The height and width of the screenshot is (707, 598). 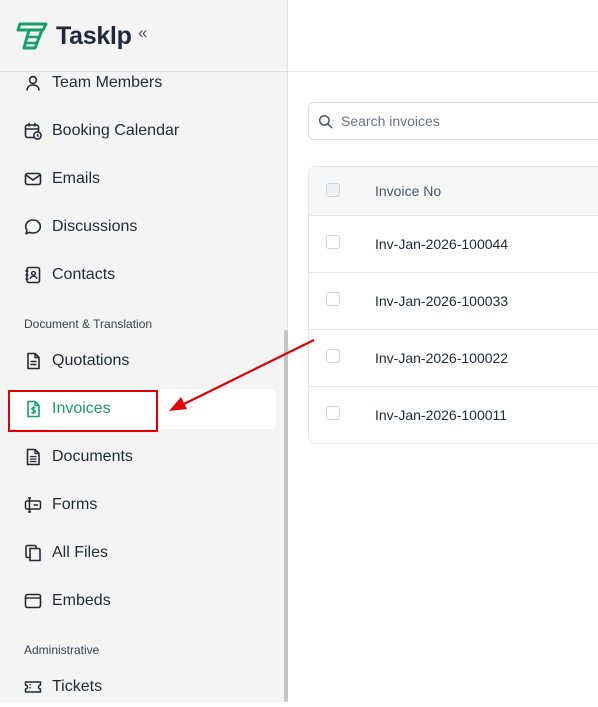 What do you see at coordinates (33, 131) in the screenshot?
I see `calendar-clock-icon` at bounding box center [33, 131].